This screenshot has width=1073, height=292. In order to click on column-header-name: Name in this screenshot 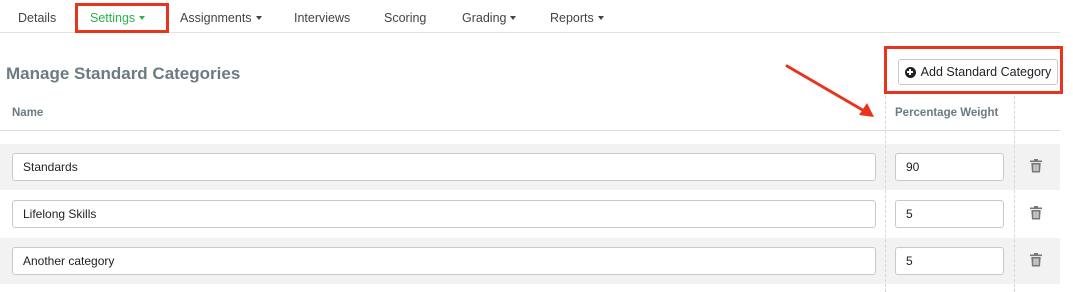, I will do `click(28, 113)`.